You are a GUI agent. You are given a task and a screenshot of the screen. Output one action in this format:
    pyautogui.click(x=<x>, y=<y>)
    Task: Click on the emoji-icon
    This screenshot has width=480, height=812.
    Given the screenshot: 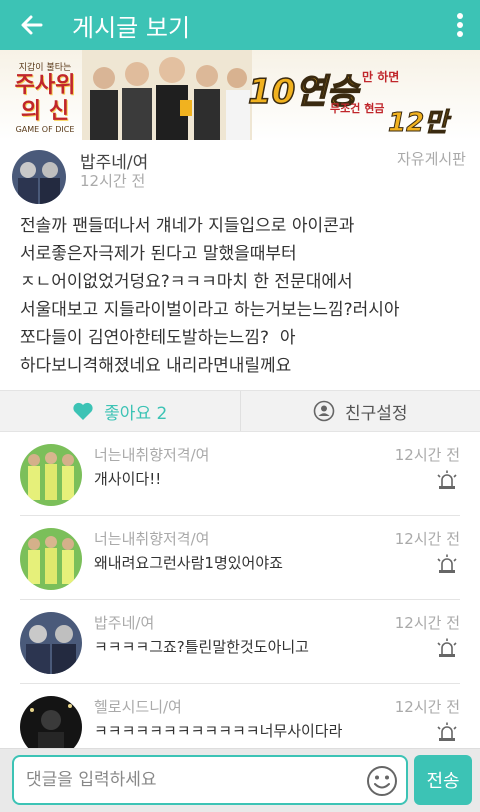 What is the action you would take?
    pyautogui.click(x=382, y=781)
    